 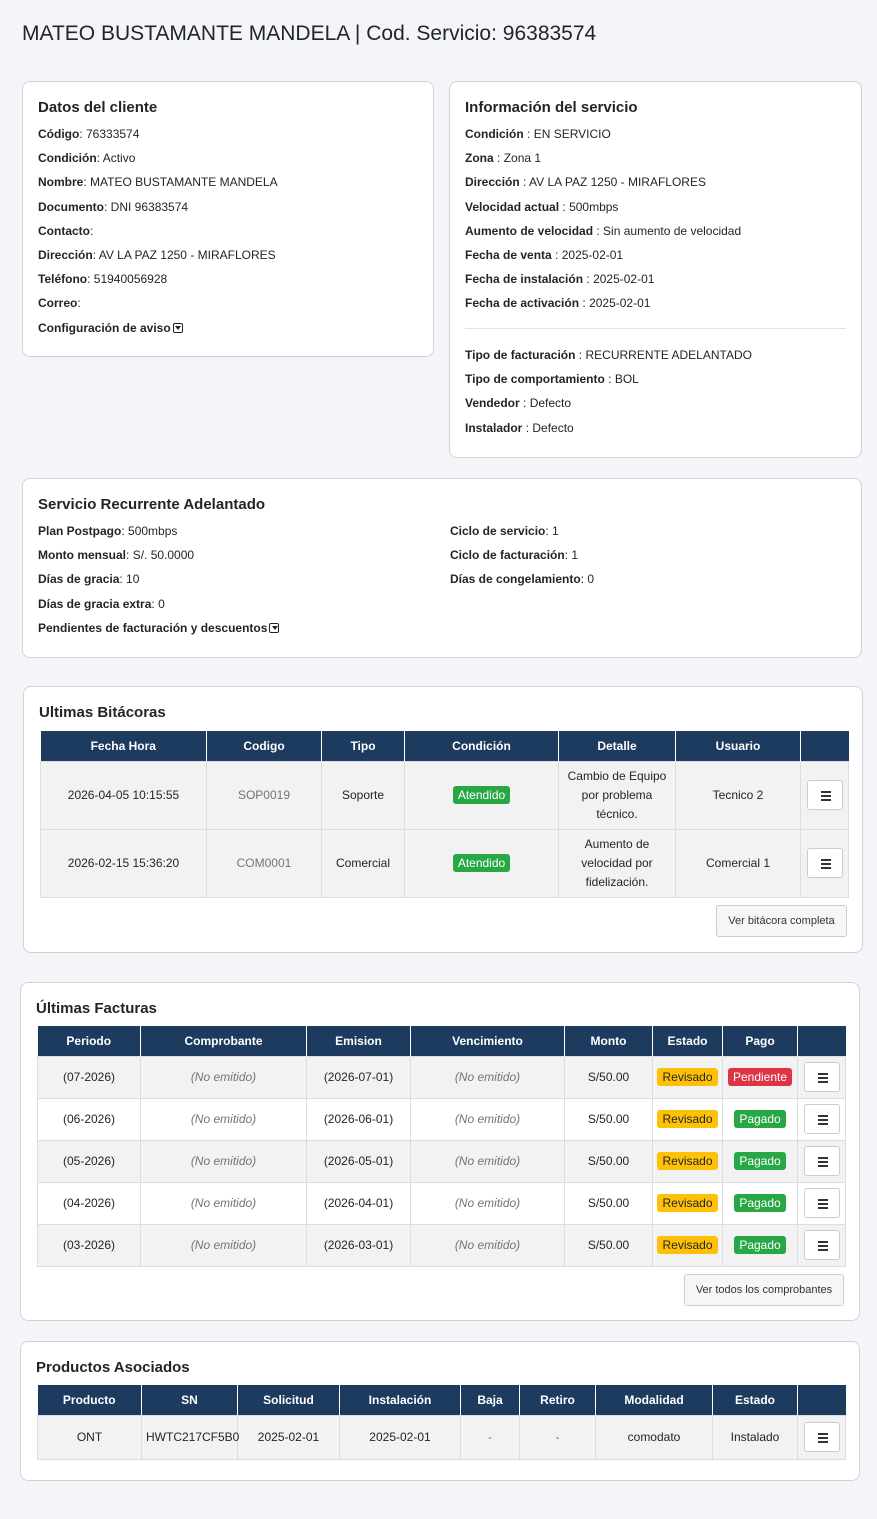 I want to click on column-header: SN, so click(x=189, y=1400).